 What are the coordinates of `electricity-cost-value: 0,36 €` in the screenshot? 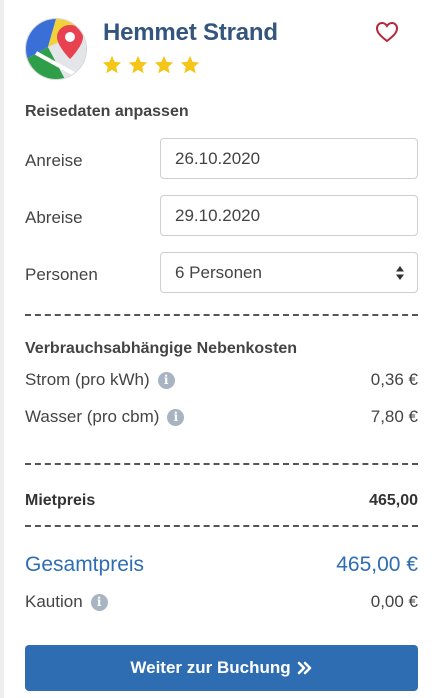 It's located at (394, 379).